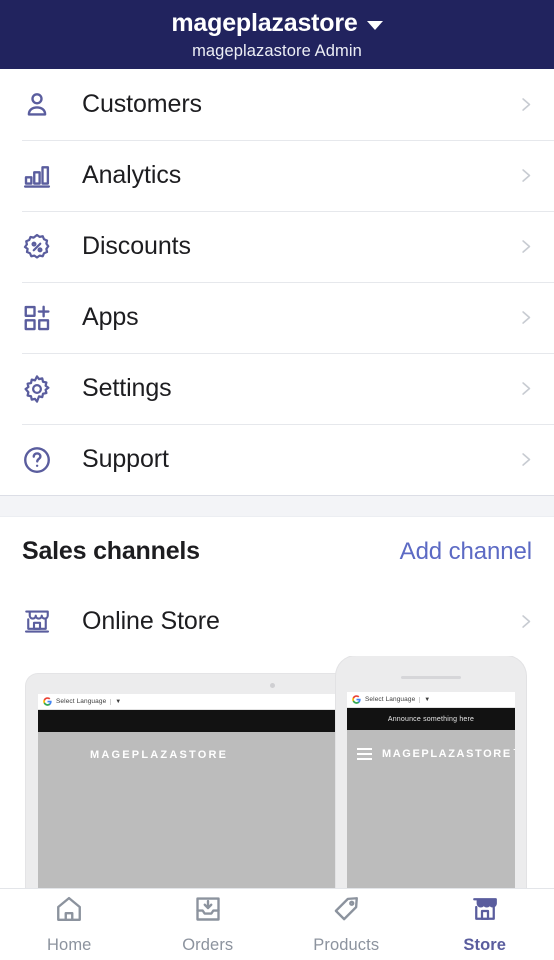 The image size is (554, 960). I want to click on bar-chart-icon, so click(42, 176).